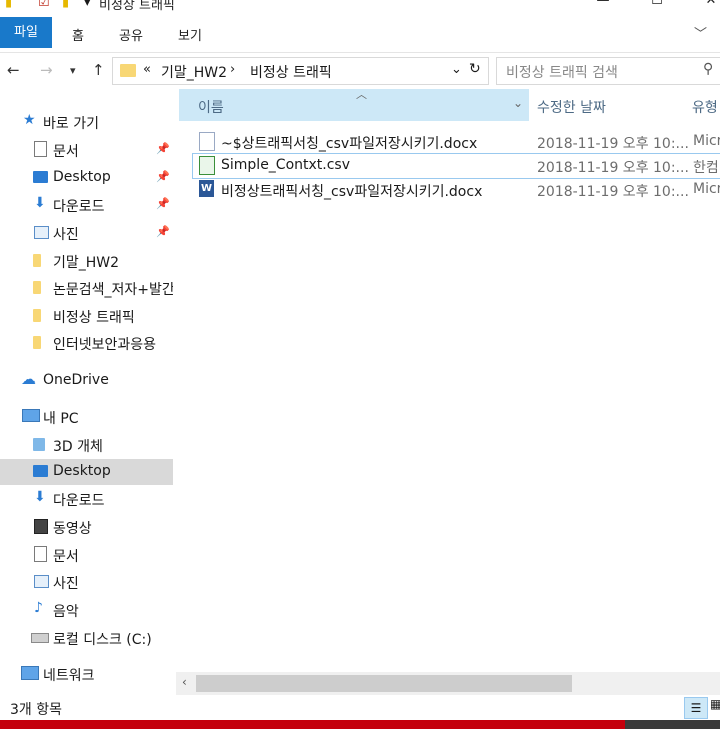 Image resolution: width=720 pixels, height=729 pixels. I want to click on up-arrow-icon: ↑, so click(98, 70).